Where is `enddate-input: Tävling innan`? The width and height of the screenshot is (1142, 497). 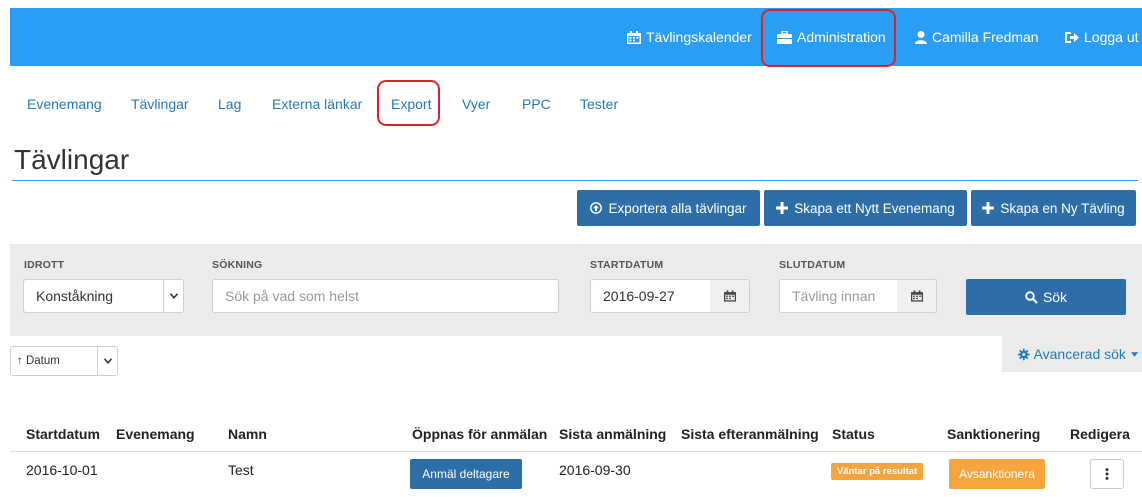 enddate-input: Tävling innan is located at coordinates (838, 296).